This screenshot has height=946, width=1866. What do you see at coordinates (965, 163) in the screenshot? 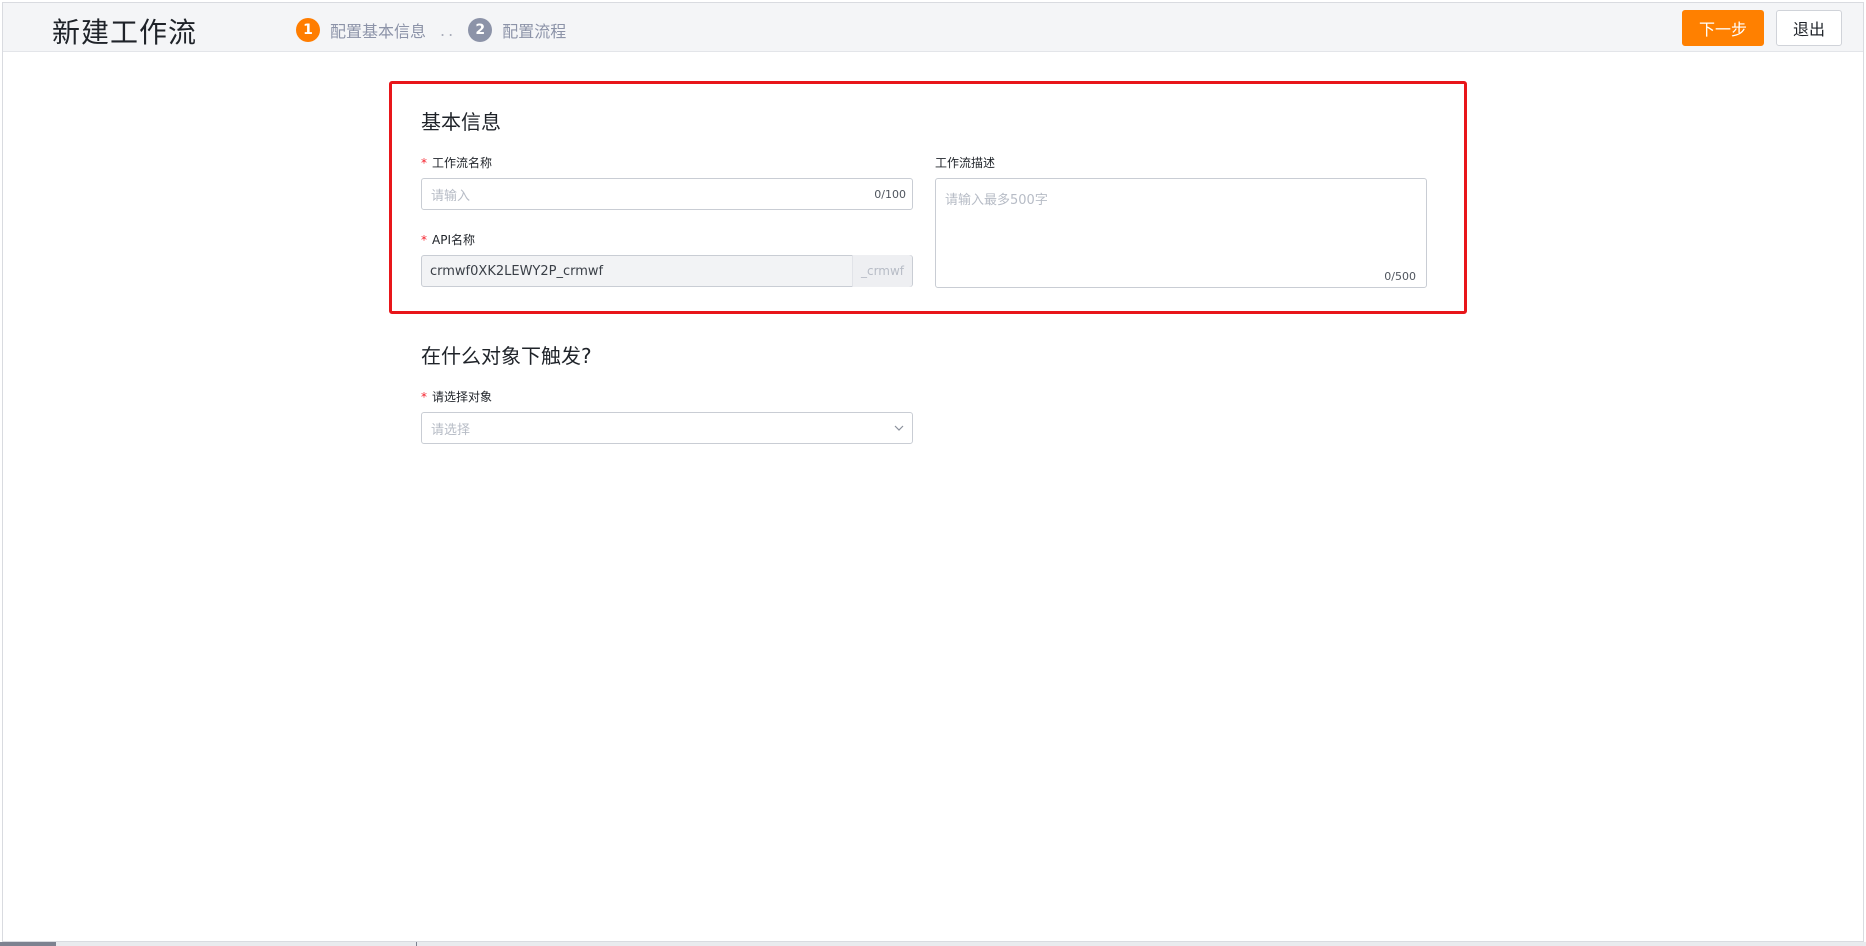
I see `description-label: 工作流描述` at bounding box center [965, 163].